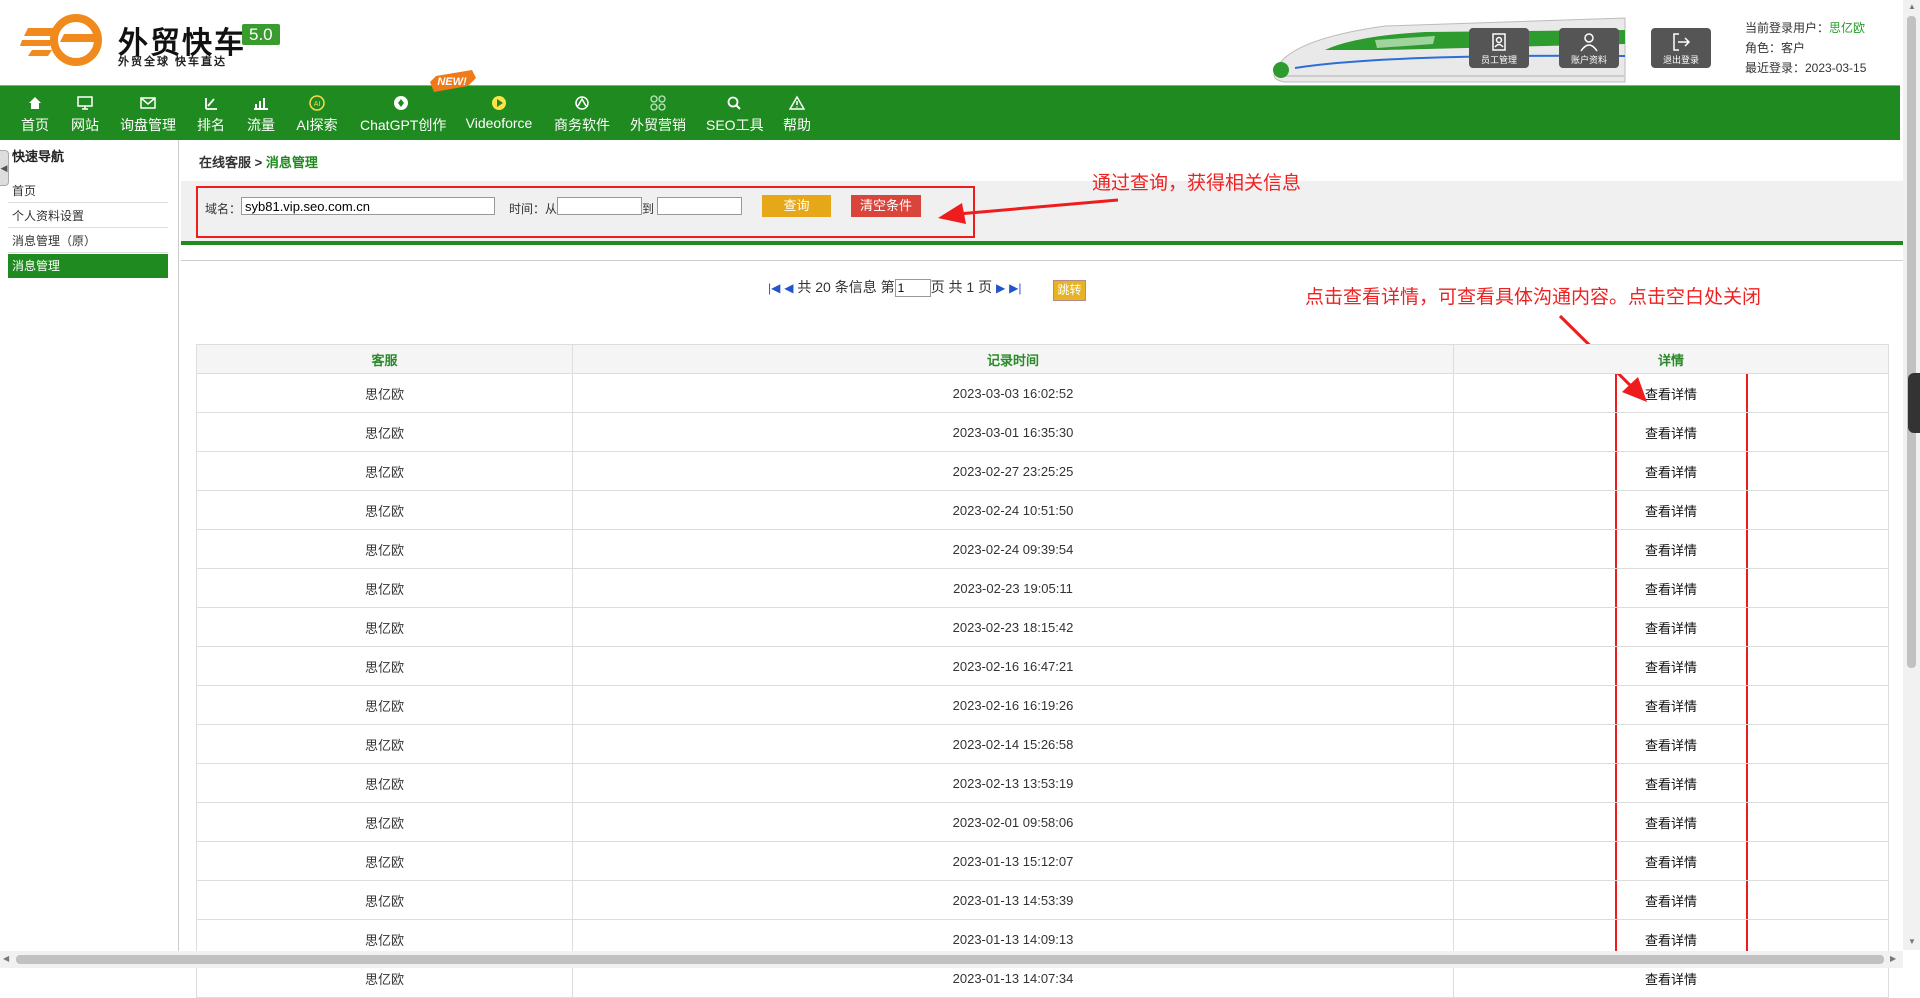 Image resolution: width=1920 pixels, height=998 pixels. What do you see at coordinates (788, 288) in the screenshot?
I see `prev-page-icon: ◀` at bounding box center [788, 288].